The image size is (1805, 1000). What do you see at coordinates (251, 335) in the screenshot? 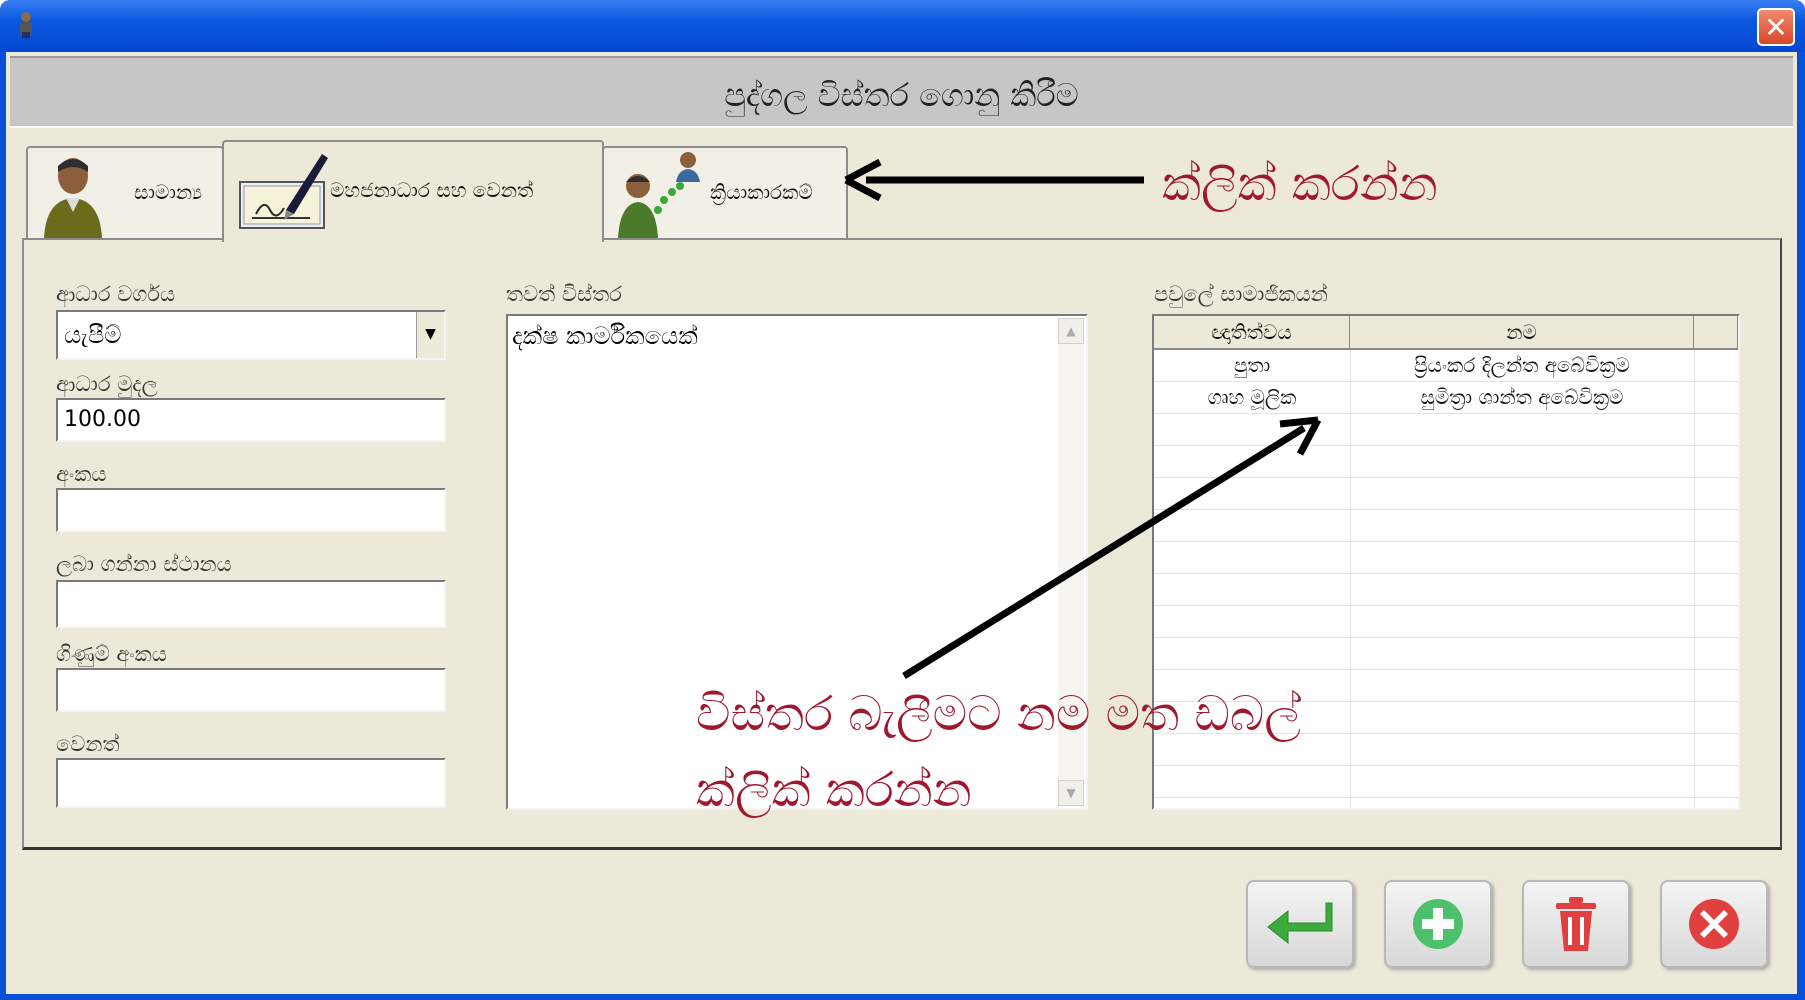
I see `aid-type-select: යැපීම් ▼` at bounding box center [251, 335].